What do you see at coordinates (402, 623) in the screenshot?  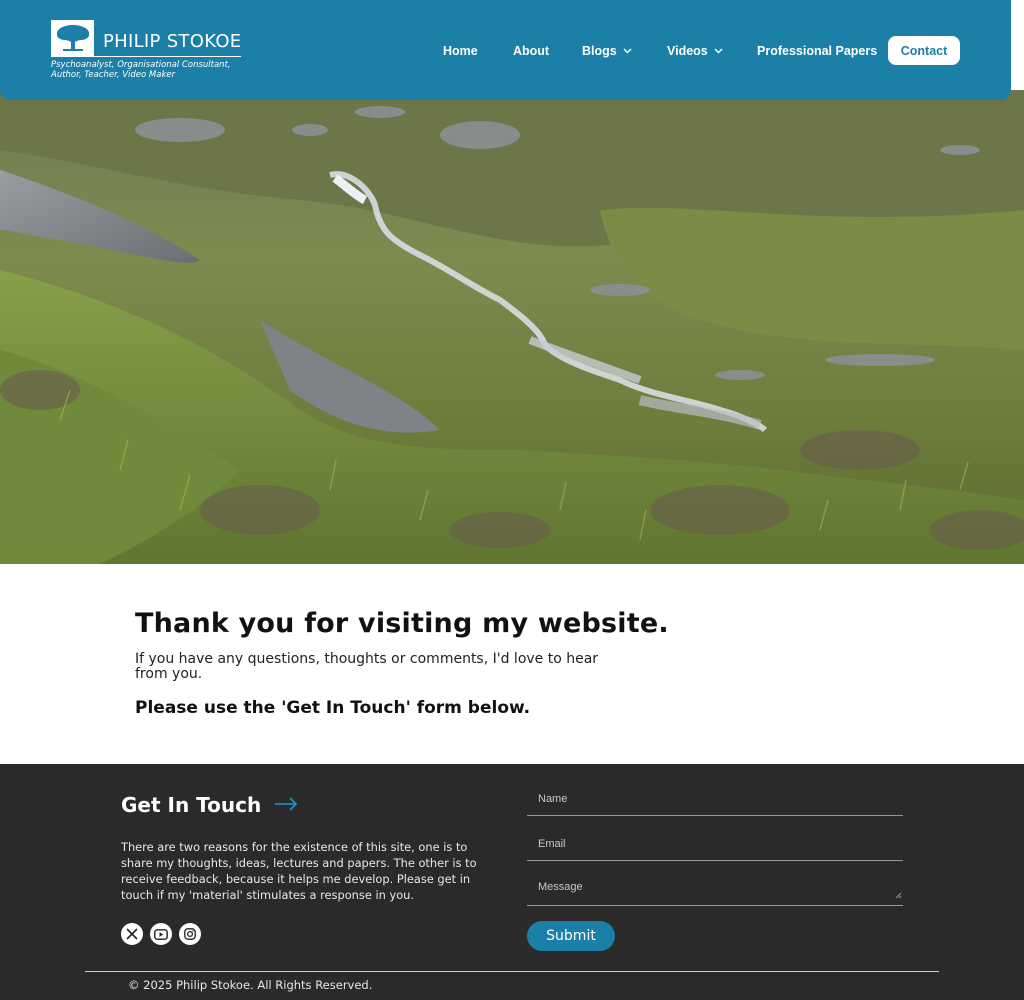 I see `thank-you-heading: Thank you for visiting my website.` at bounding box center [402, 623].